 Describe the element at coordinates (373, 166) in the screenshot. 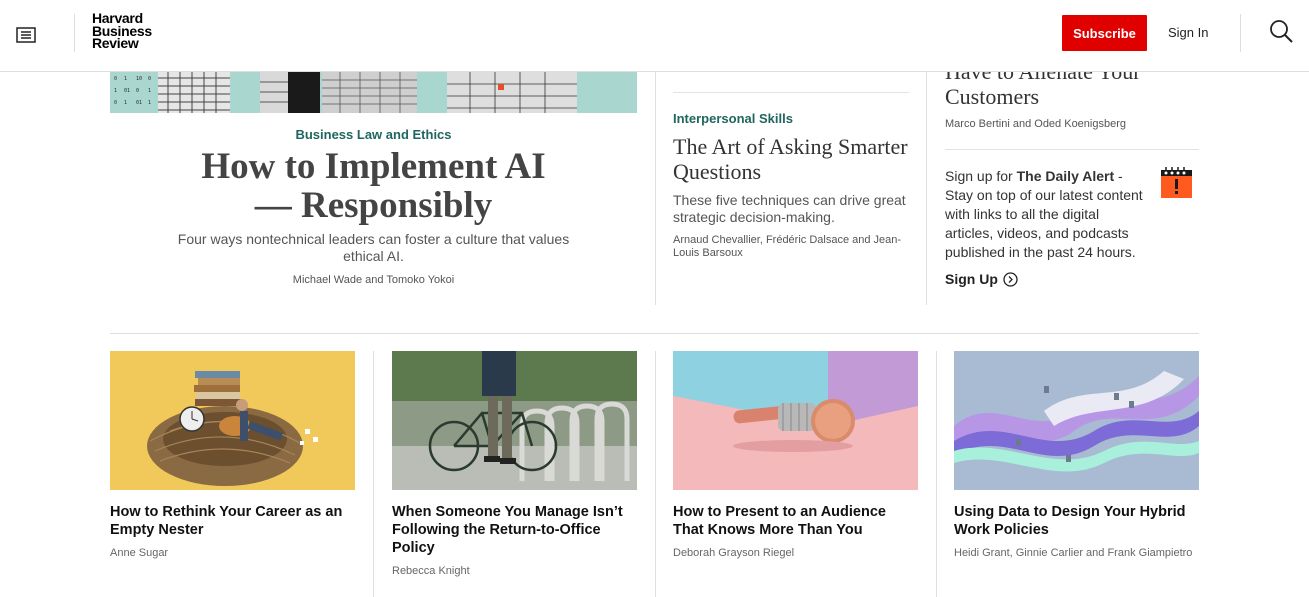

I see `hero-title-line: How to Implement AI` at that location.